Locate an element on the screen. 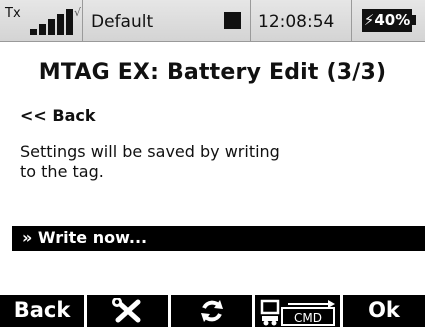 The width and height of the screenshot is (425, 327). battery-indicator: ⚡40% is located at coordinates (387, 20).